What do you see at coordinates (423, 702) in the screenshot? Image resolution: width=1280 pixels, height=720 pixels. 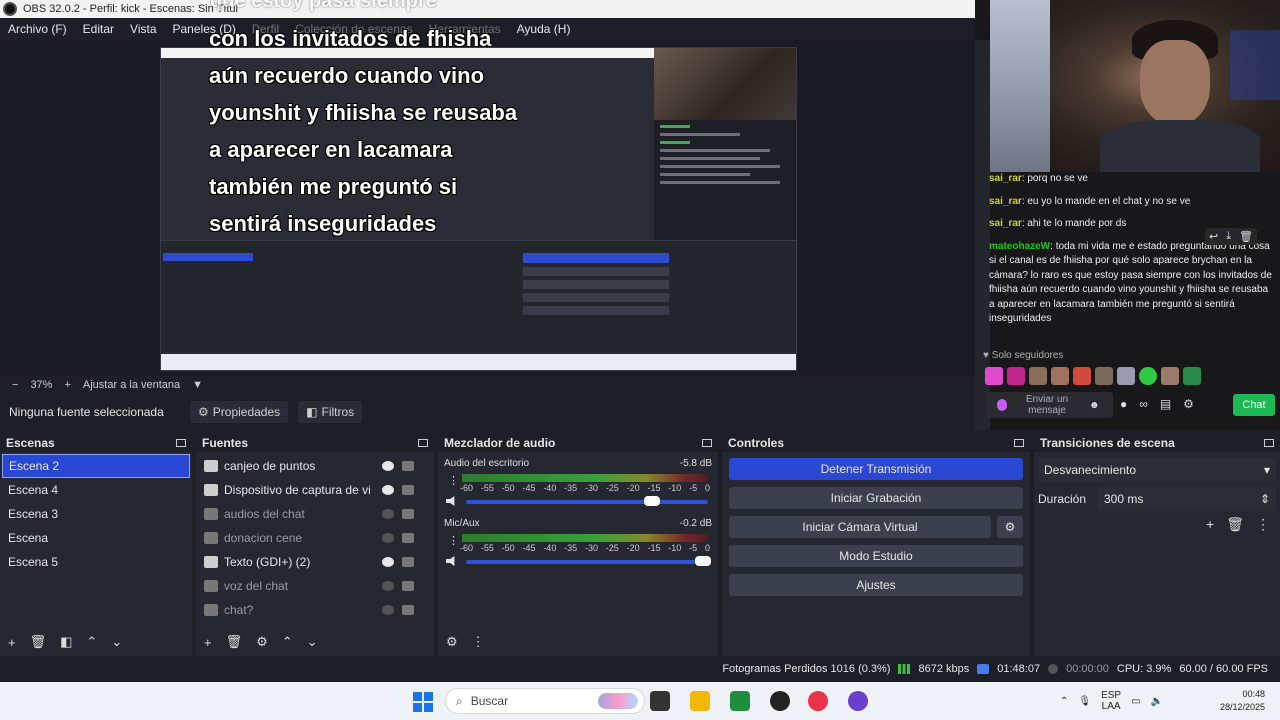 I see `windows-start-icon` at bounding box center [423, 702].